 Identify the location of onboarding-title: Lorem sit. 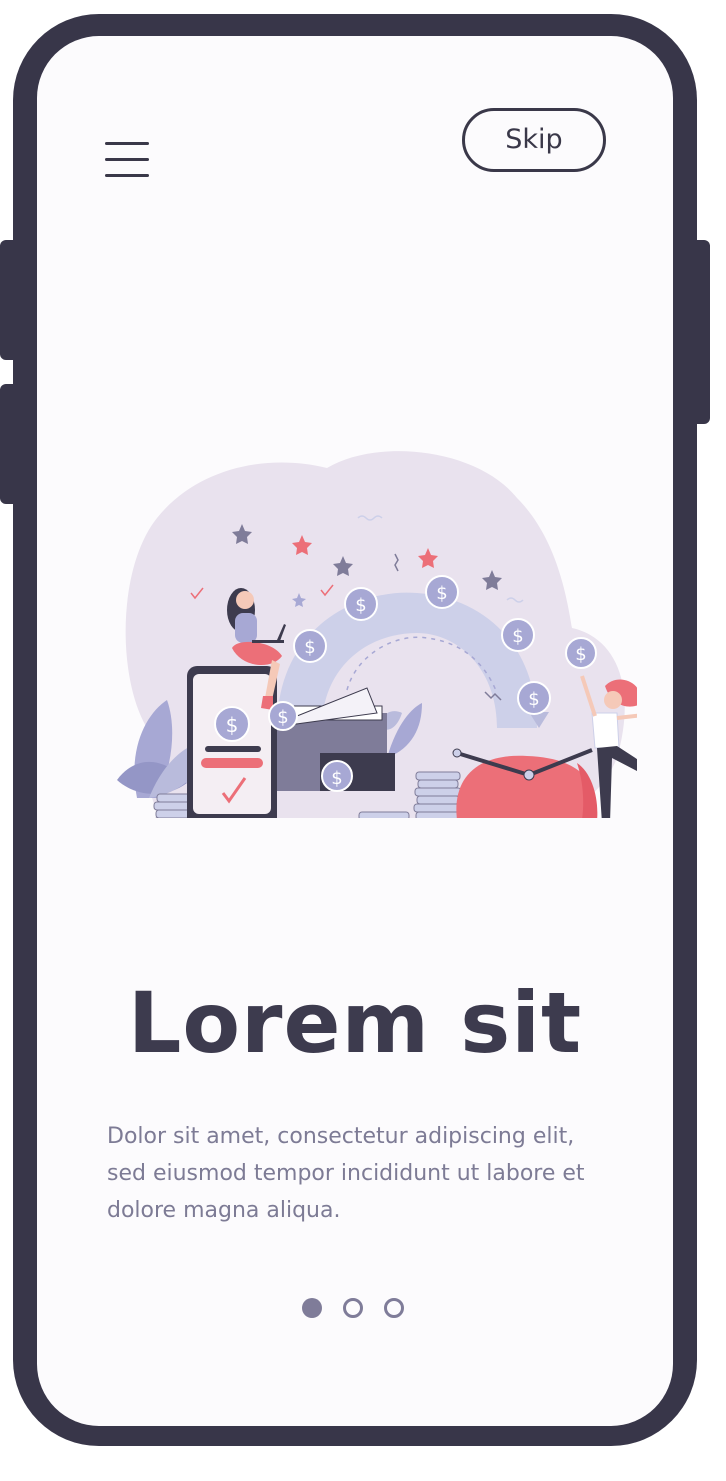
(355, 1023).